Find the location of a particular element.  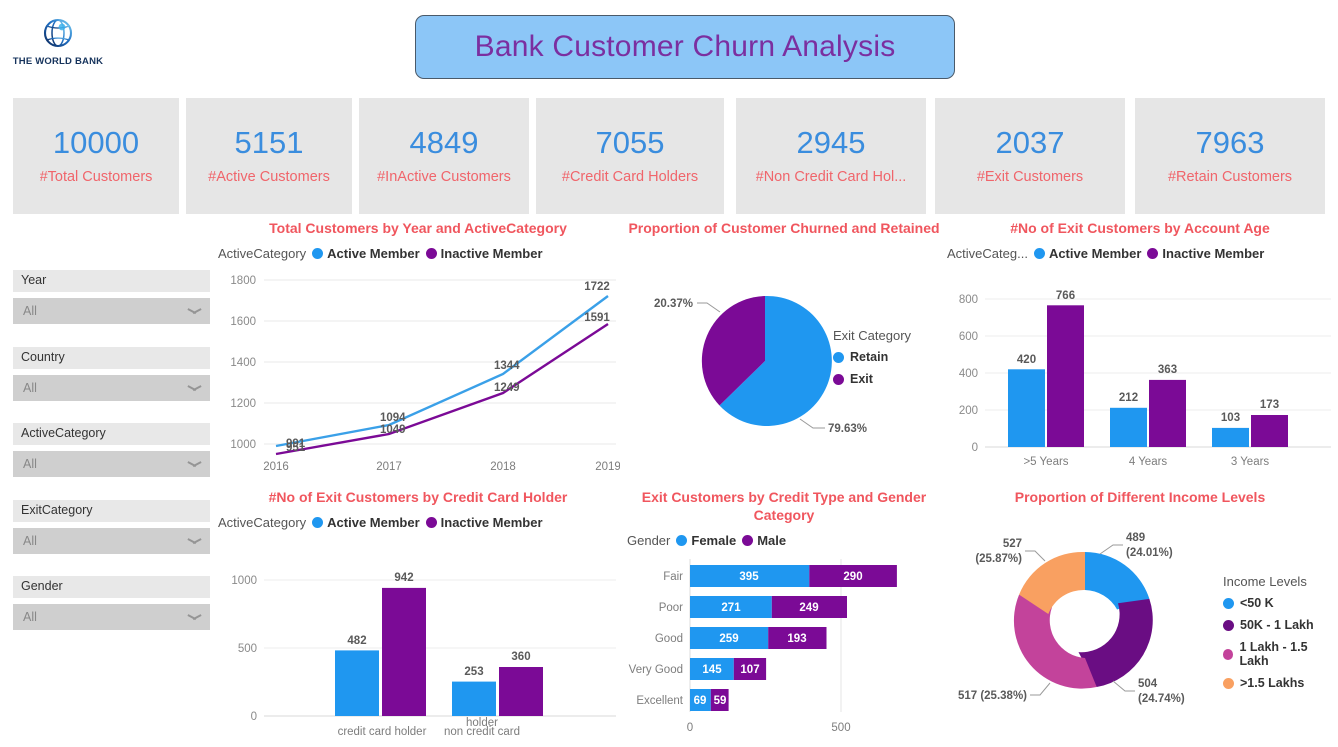

legend-label: >1.5 Lakhs is located at coordinates (1272, 683).